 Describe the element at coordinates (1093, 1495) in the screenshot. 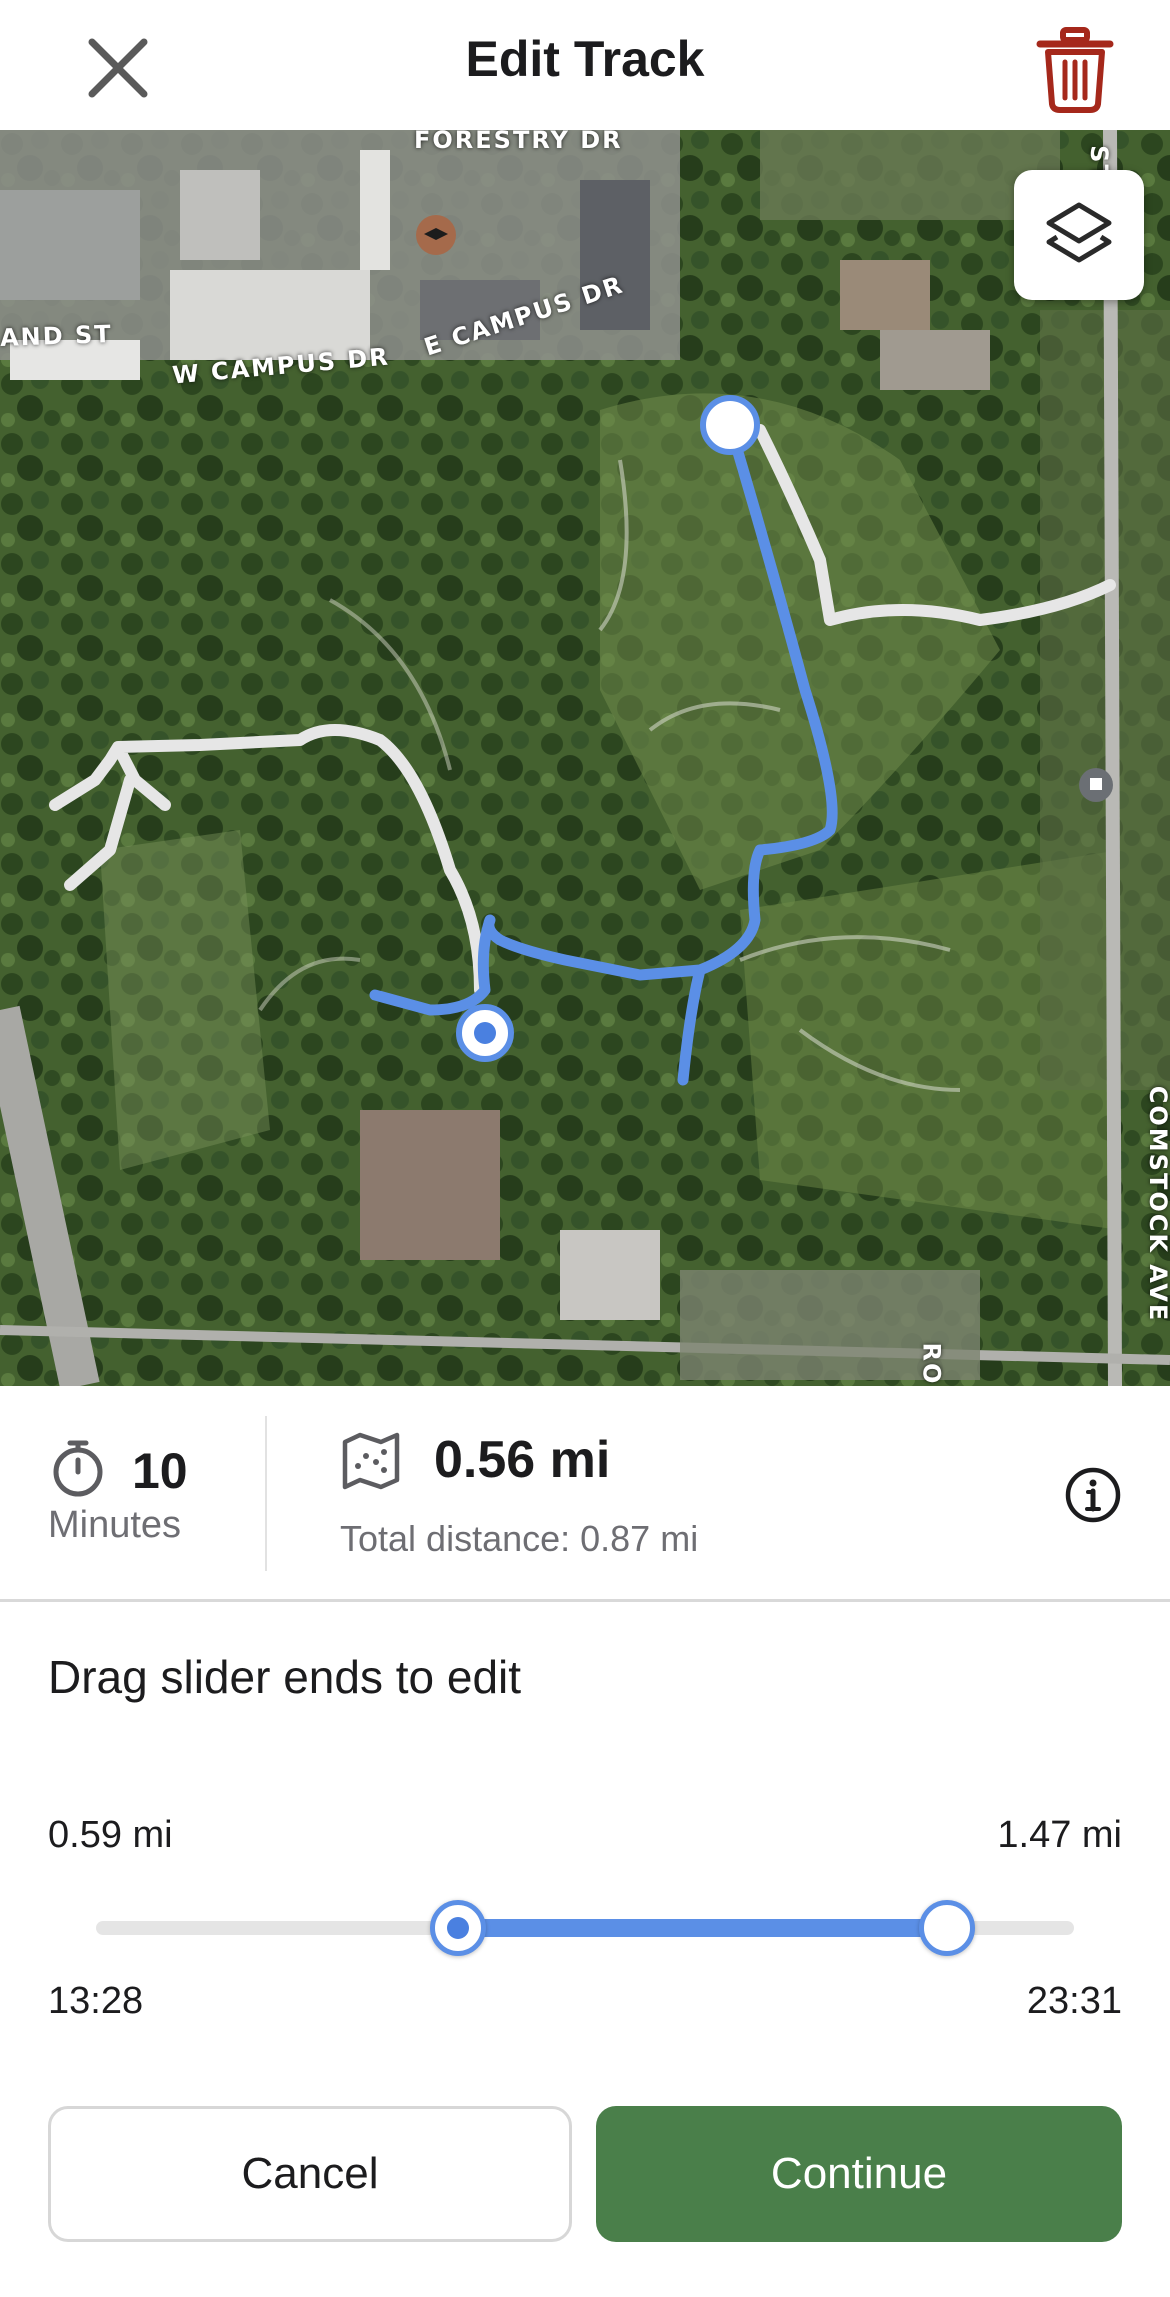

I see `info-icon` at that location.